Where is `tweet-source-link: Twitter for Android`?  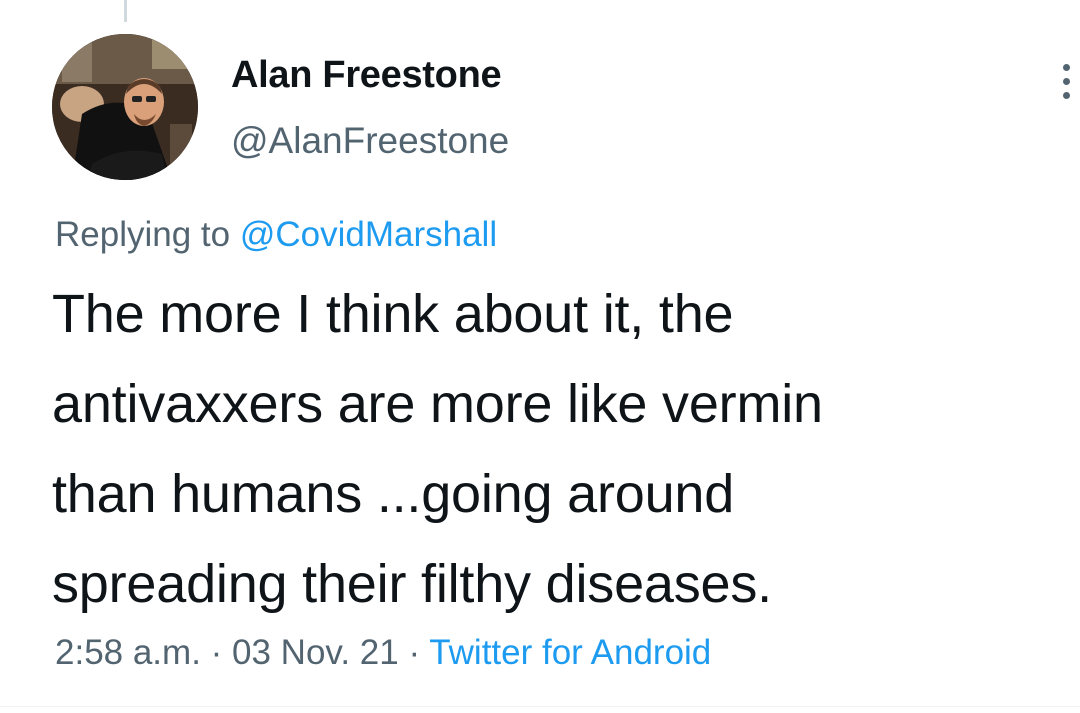 tweet-source-link: Twitter for Android is located at coordinates (570, 652).